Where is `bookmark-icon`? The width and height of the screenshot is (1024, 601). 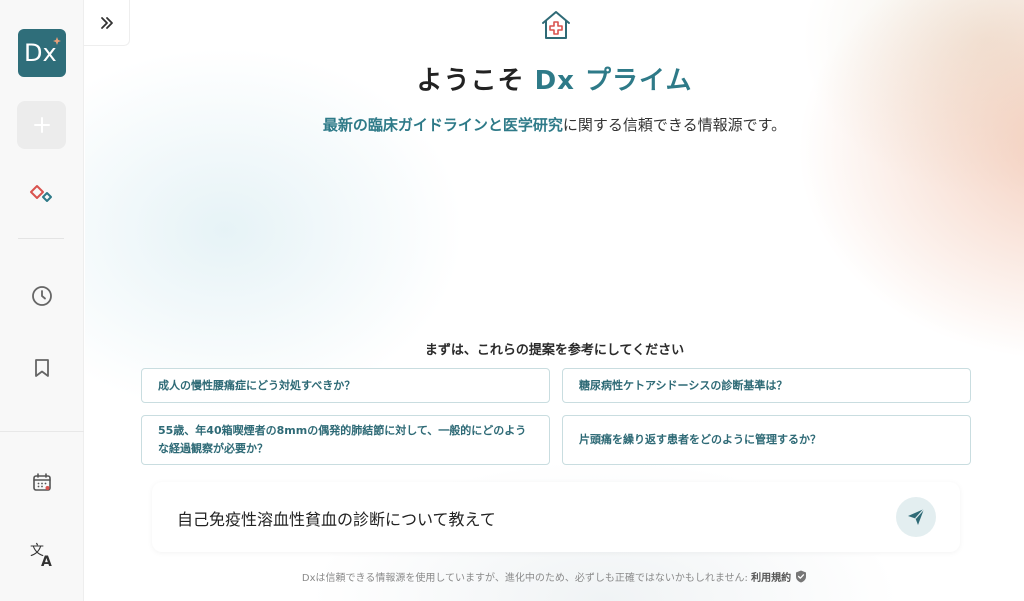 bookmark-icon is located at coordinates (42, 368).